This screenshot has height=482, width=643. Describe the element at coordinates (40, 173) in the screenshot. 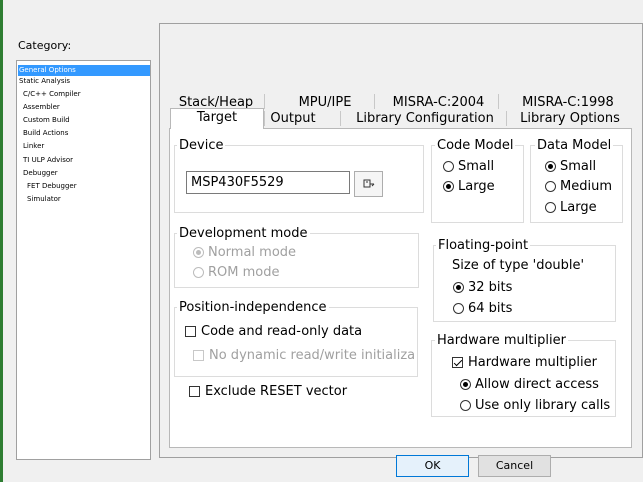

I see `category-item-debugger: Debugger` at that location.